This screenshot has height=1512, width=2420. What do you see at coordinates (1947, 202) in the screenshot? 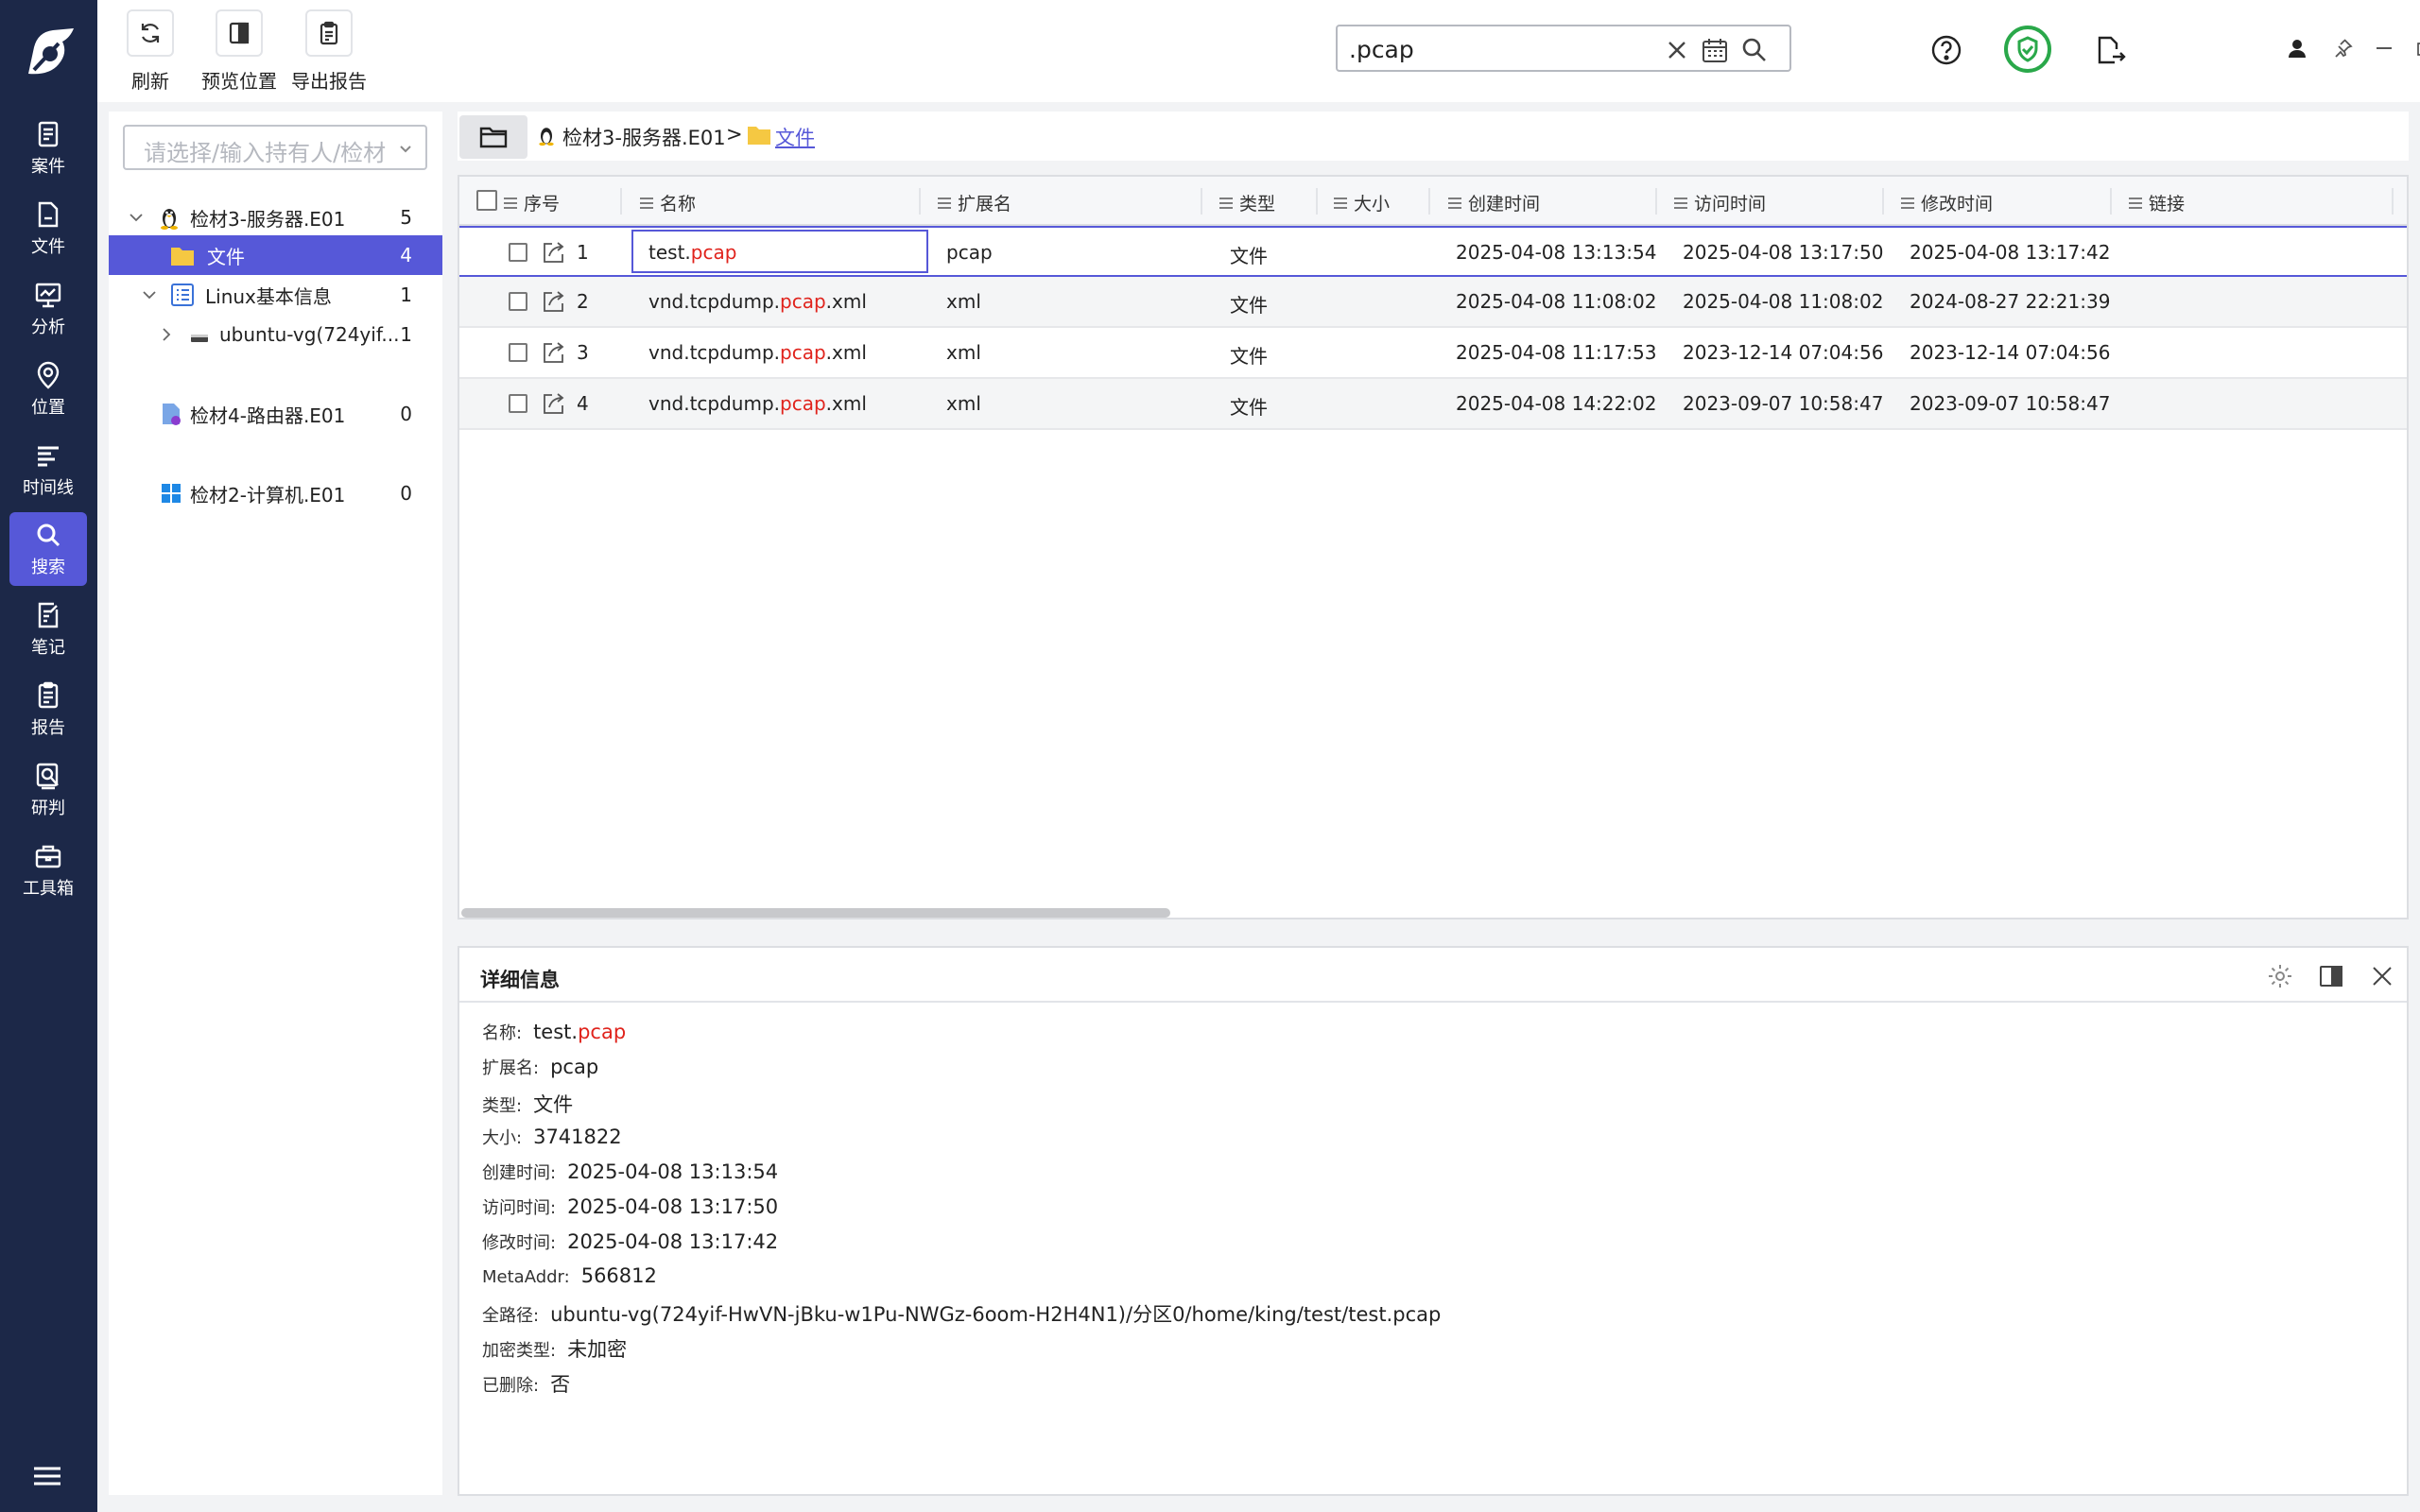
I see `column-header-modified: 修改时间` at bounding box center [1947, 202].